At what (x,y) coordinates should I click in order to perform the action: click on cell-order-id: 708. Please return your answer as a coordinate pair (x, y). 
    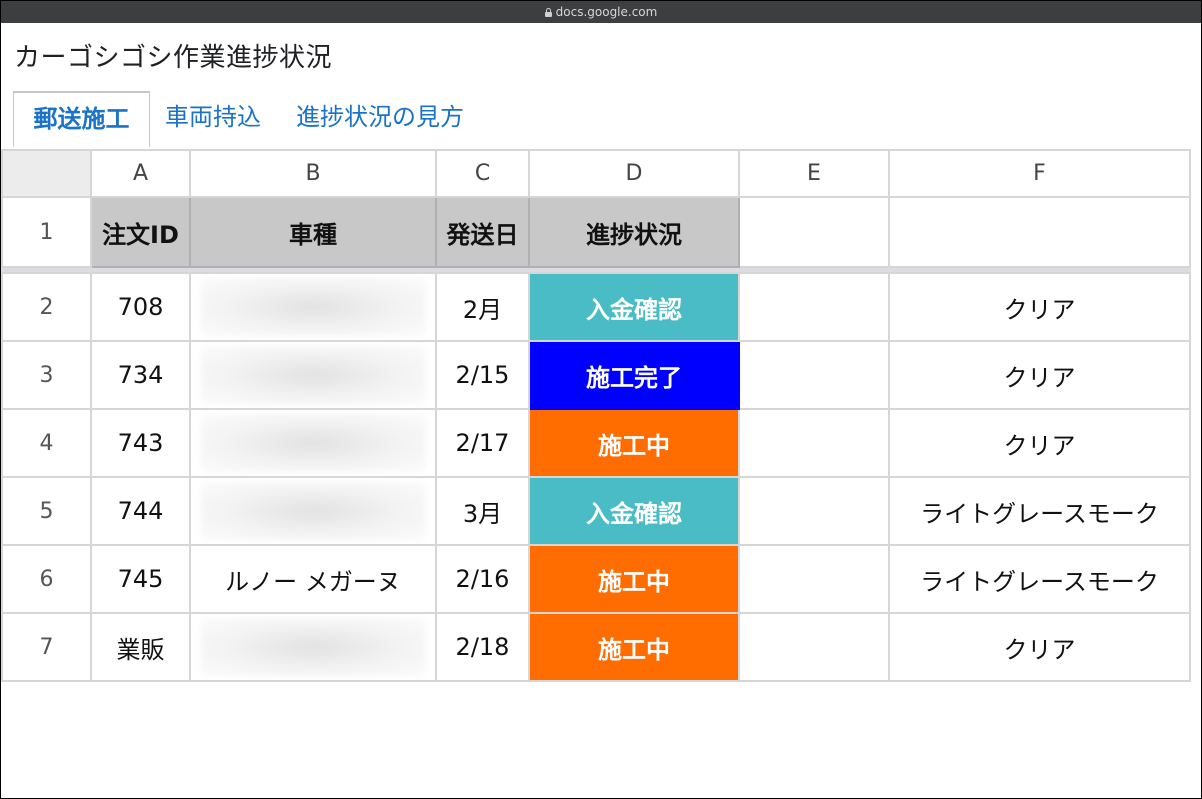
    Looking at the image, I should click on (140, 307).